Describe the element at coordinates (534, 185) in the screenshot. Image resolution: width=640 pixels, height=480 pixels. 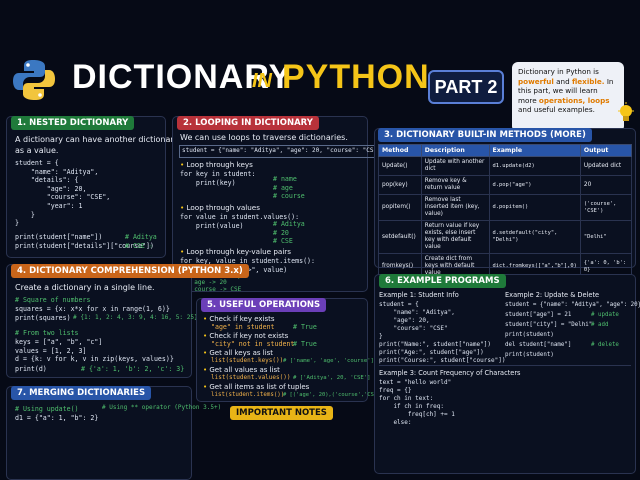
I see `table-cell: d.pop("age")` at that location.